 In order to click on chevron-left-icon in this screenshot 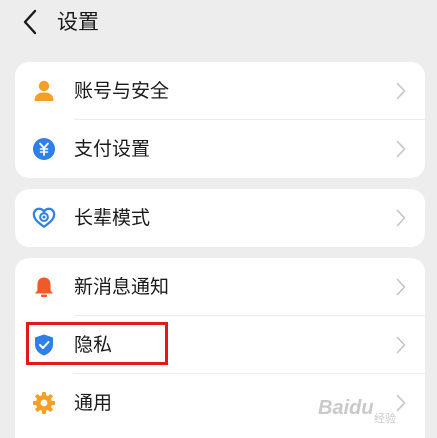, I will do `click(30, 22)`.